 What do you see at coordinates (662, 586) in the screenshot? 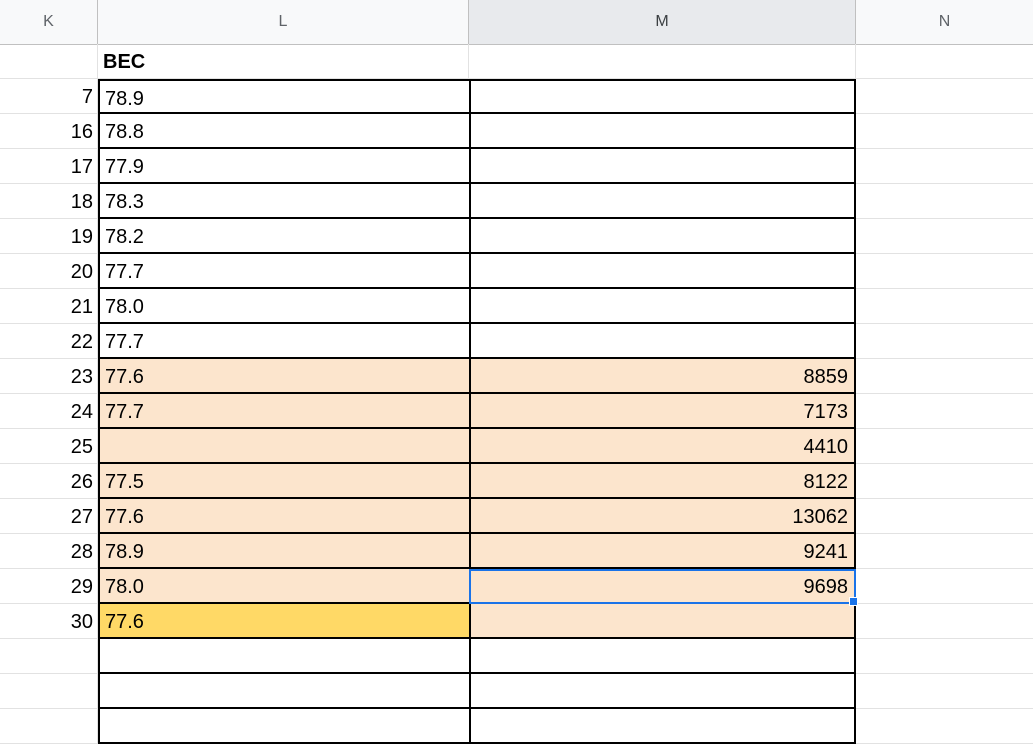
I see `cell-selection-outline` at bounding box center [662, 586].